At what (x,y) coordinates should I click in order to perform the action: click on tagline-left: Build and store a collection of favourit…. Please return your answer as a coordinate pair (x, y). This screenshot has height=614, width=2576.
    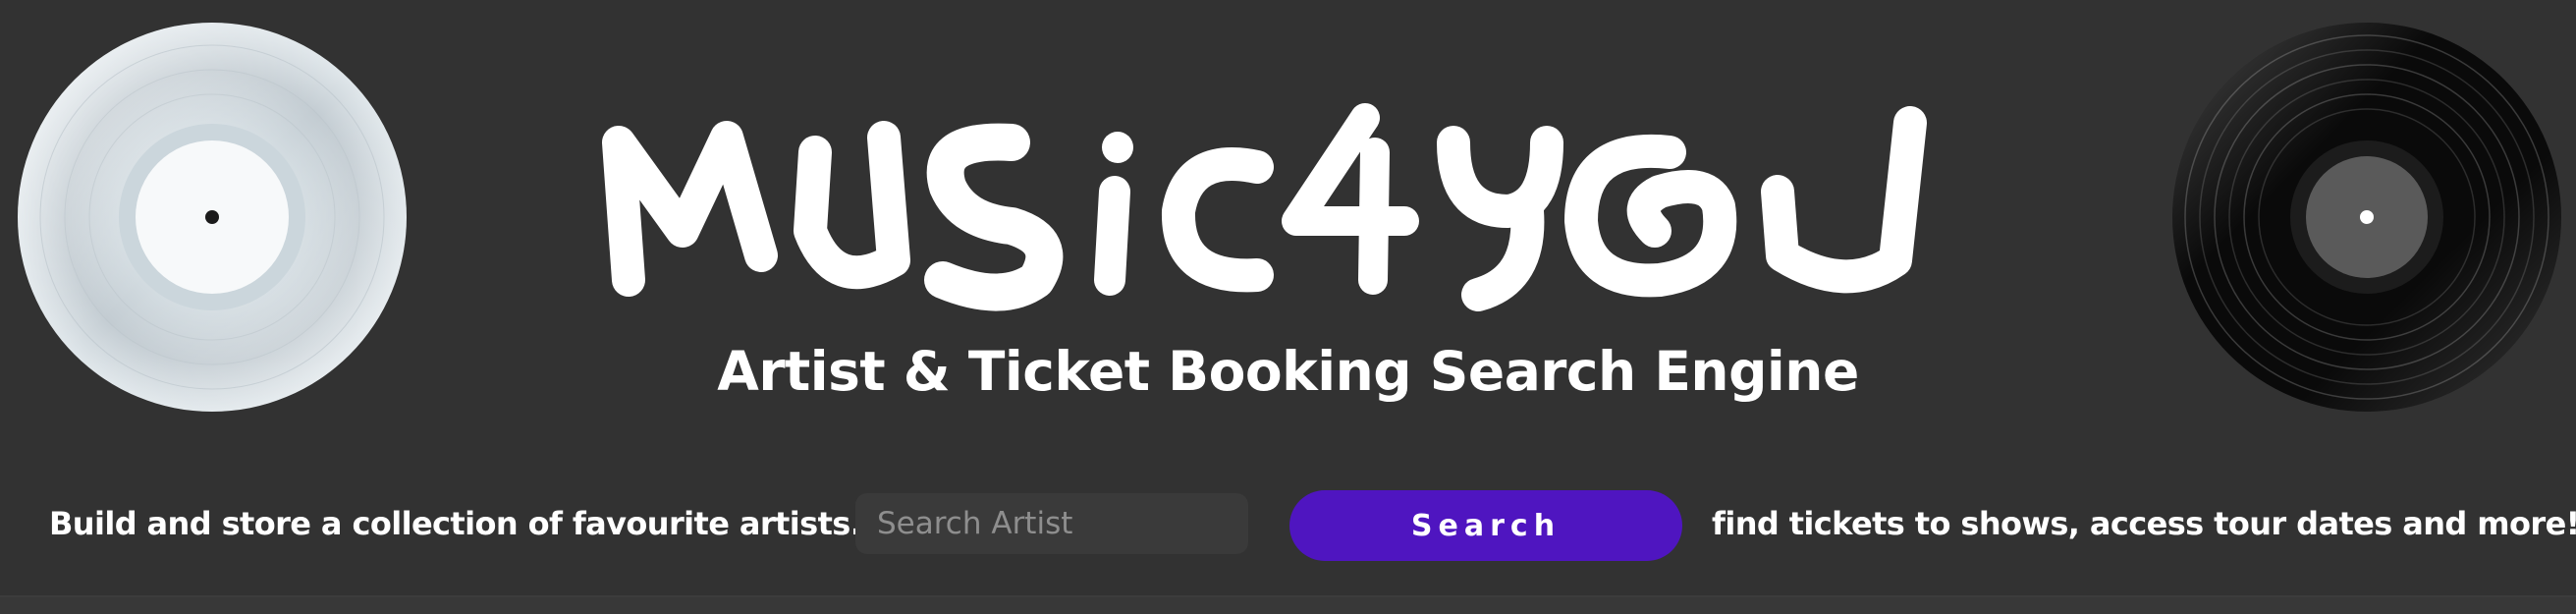
    Looking at the image, I should click on (467, 523).